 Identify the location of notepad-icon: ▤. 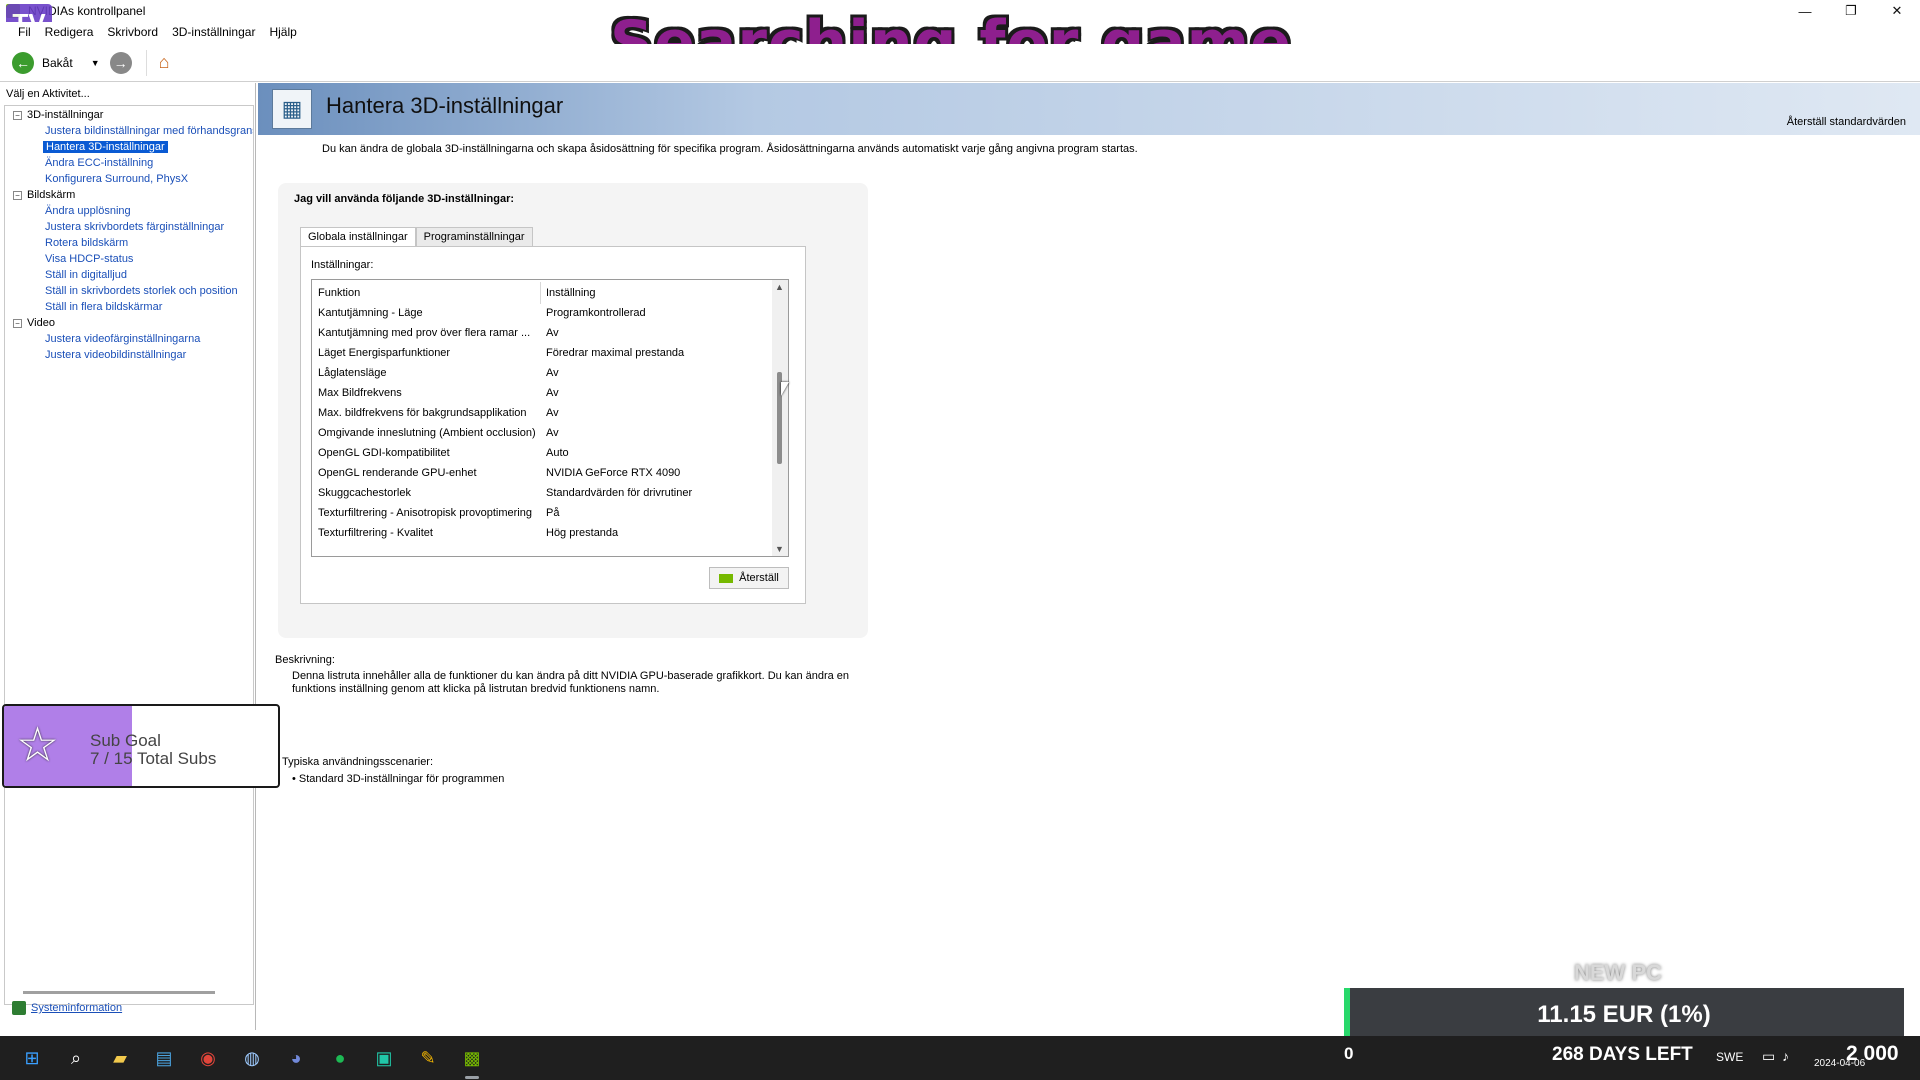
(164, 1058).